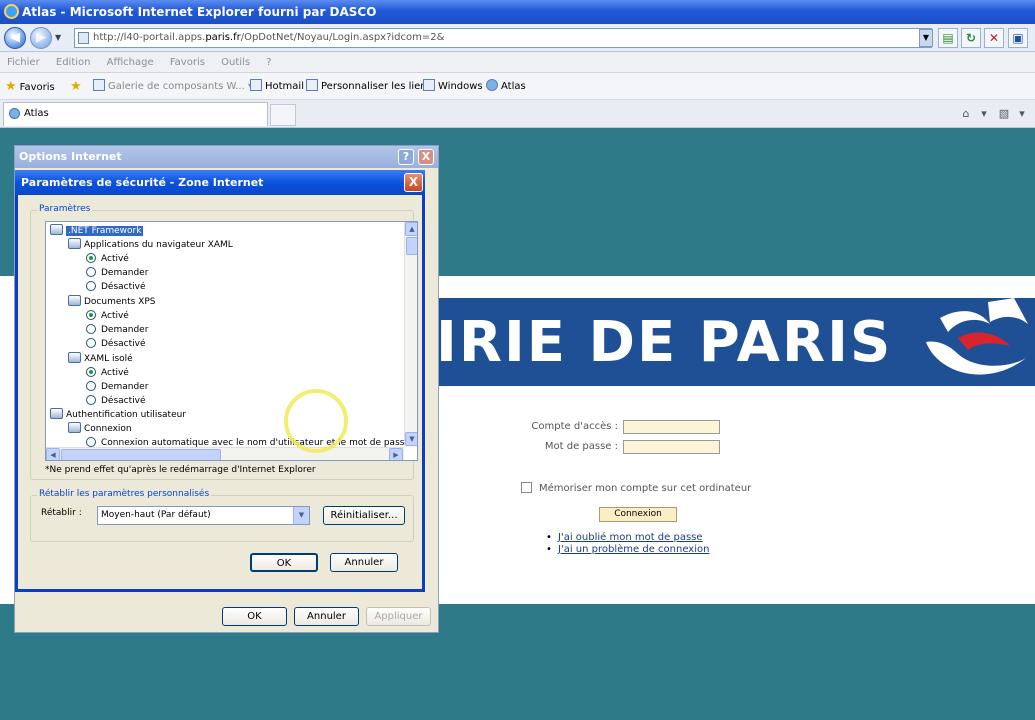 The image size is (1035, 720). What do you see at coordinates (111, 302) in the screenshot?
I see `tree-item-xps: Documents XPS` at bounding box center [111, 302].